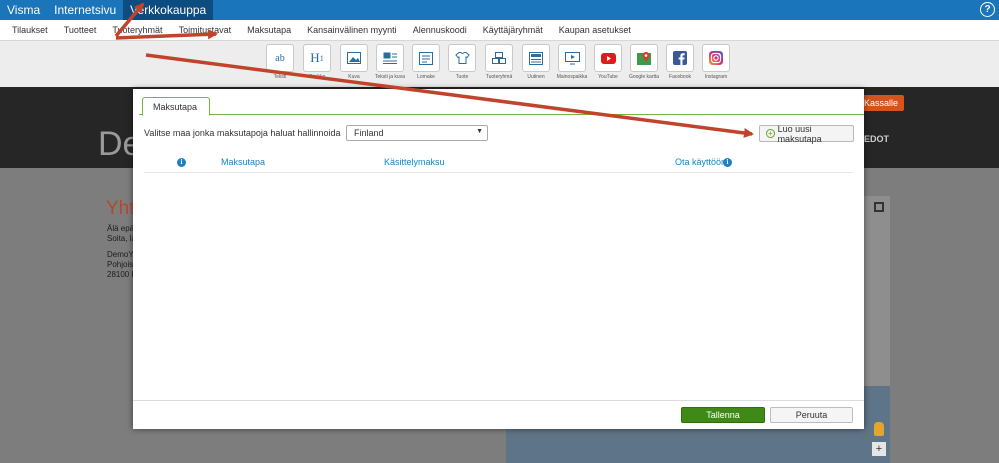 The height and width of the screenshot is (463, 999). What do you see at coordinates (205, 30) in the screenshot?
I see `subnav-toimitustavat: Toimitustavat` at bounding box center [205, 30].